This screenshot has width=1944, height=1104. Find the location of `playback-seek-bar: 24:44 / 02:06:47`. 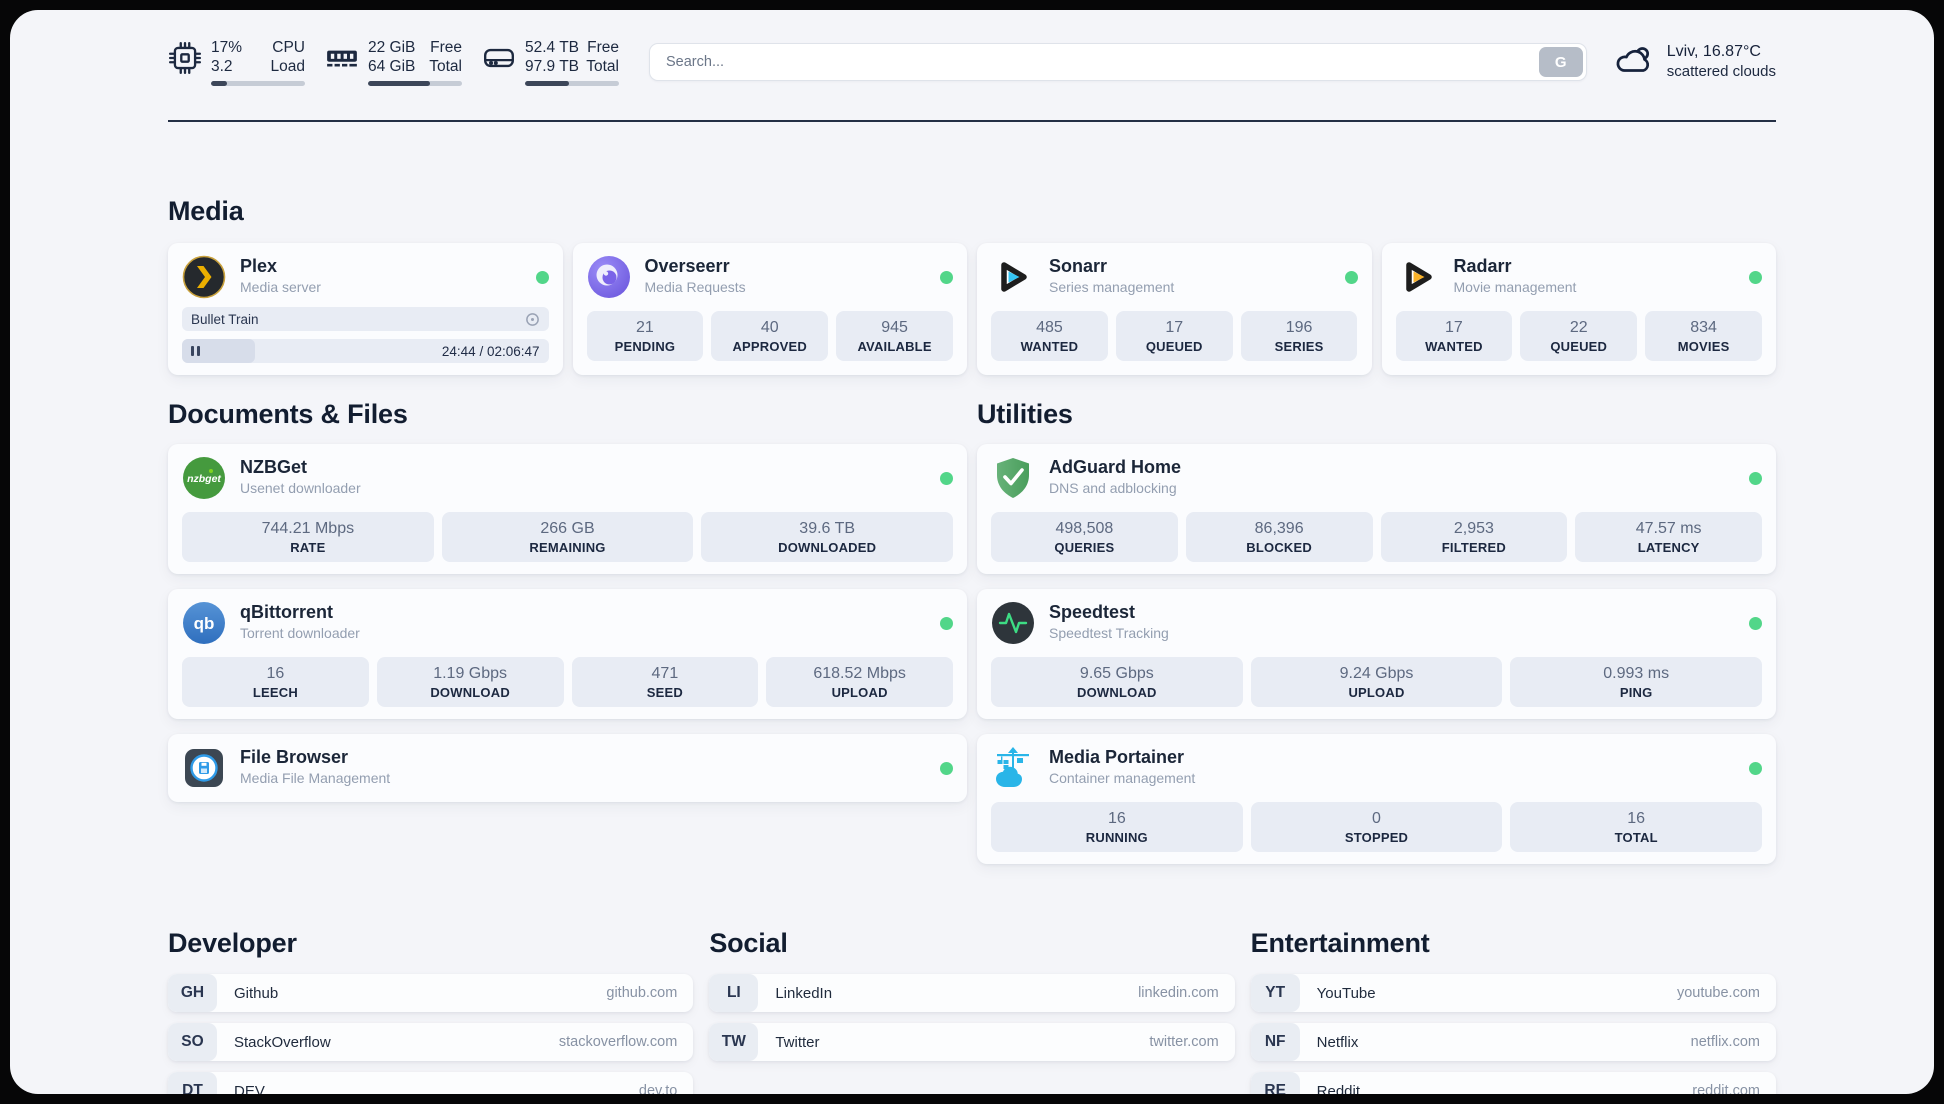

playback-seek-bar: 24:44 / 02:06:47 is located at coordinates (365, 351).